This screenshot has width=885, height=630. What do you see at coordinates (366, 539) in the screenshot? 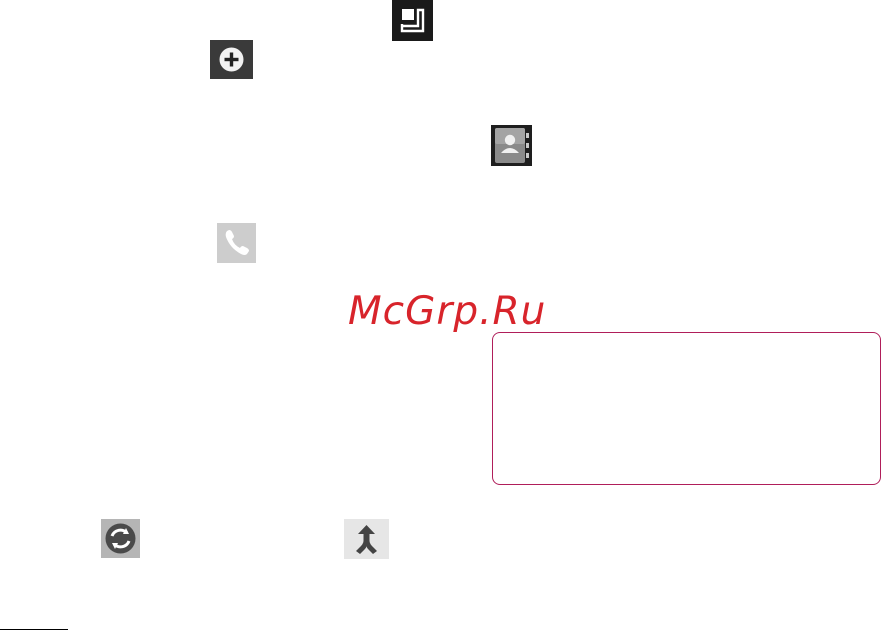
I see `merge-icon` at bounding box center [366, 539].